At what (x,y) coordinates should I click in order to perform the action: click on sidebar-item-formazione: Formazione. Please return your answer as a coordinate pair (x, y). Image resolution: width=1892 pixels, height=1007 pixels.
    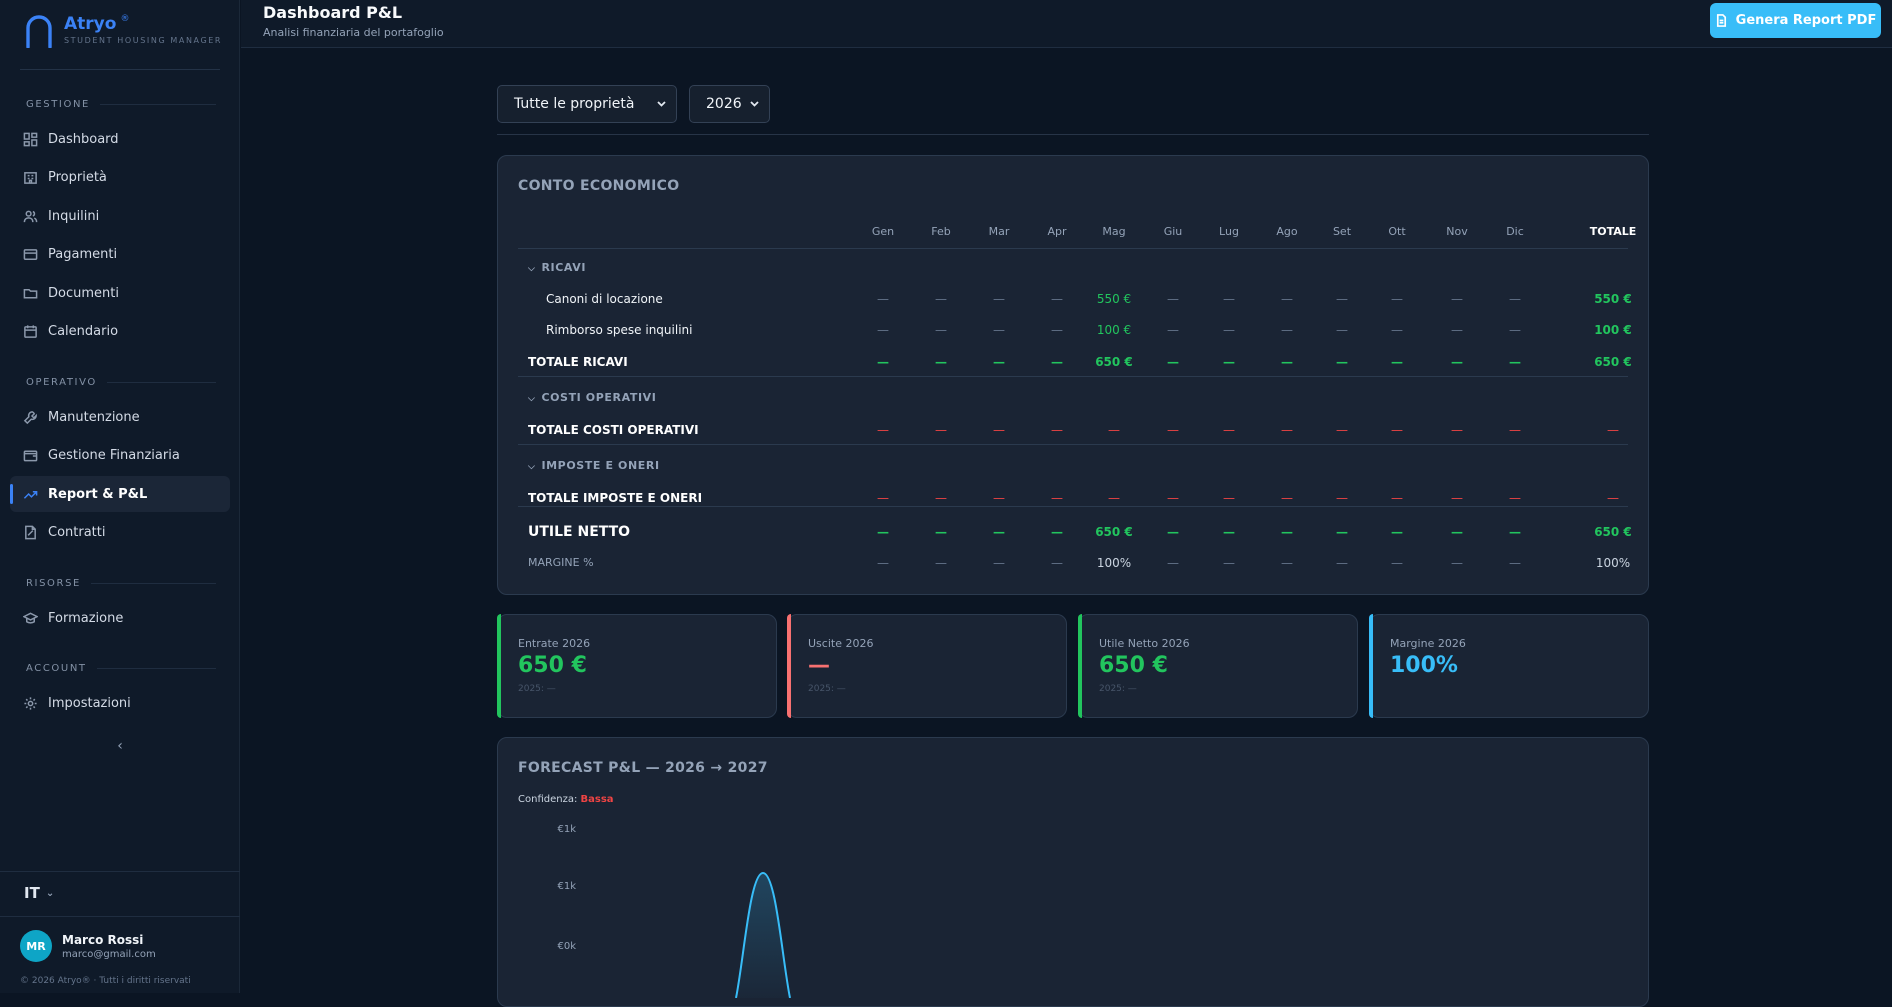
    Looking at the image, I should click on (120, 618).